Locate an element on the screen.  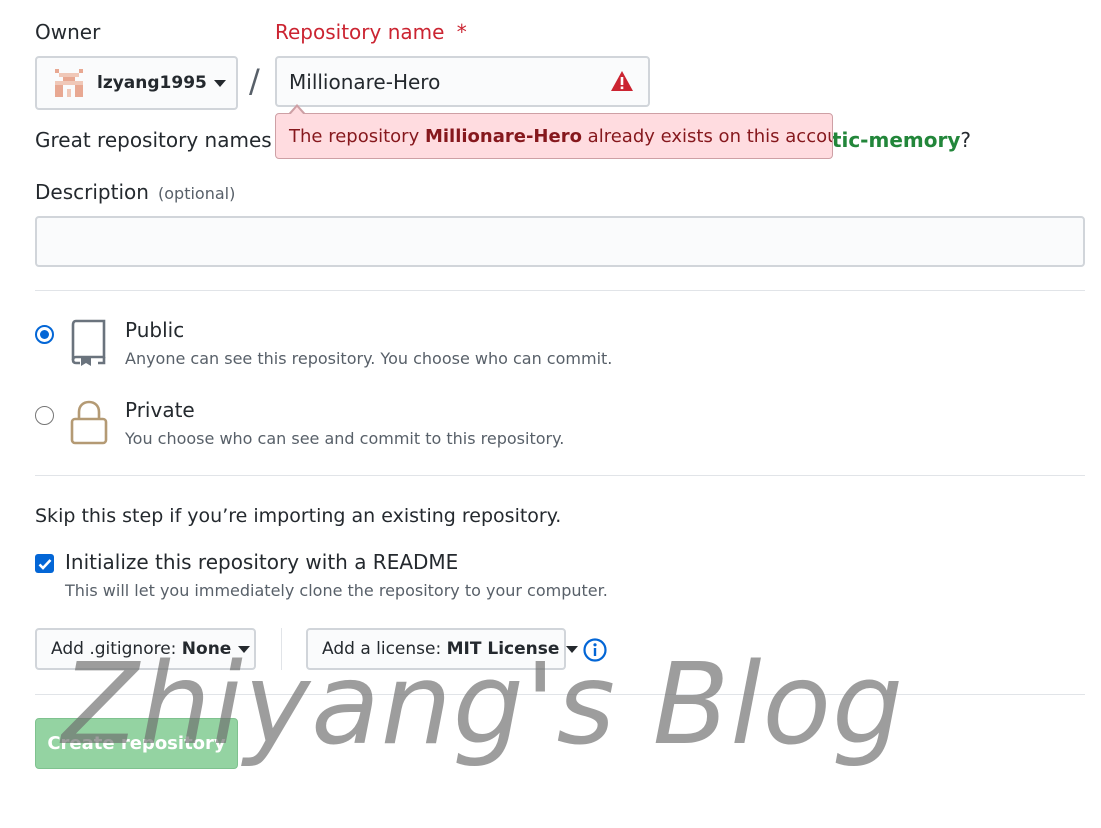
suggestion-name: stic-memory? is located at coordinates (895, 140).